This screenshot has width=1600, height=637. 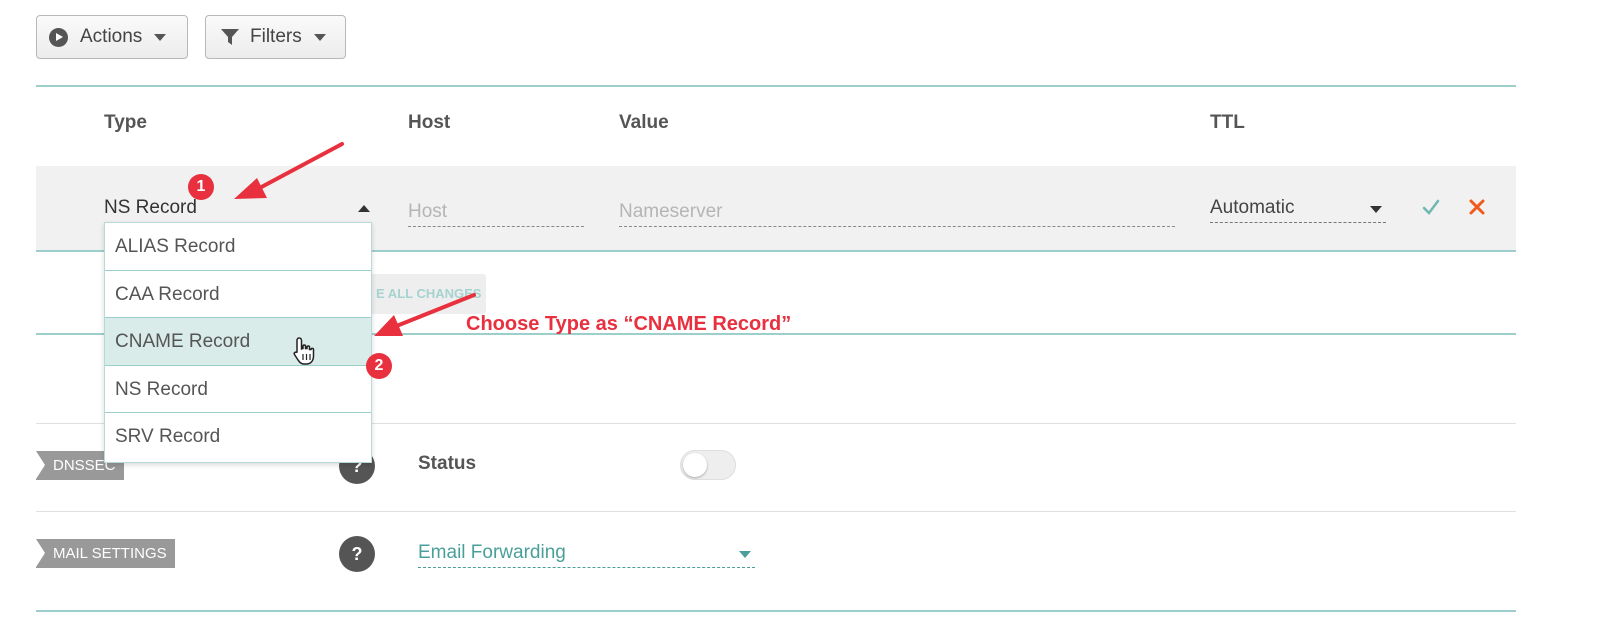 I want to click on annotation-arrows, so click(x=355, y=239).